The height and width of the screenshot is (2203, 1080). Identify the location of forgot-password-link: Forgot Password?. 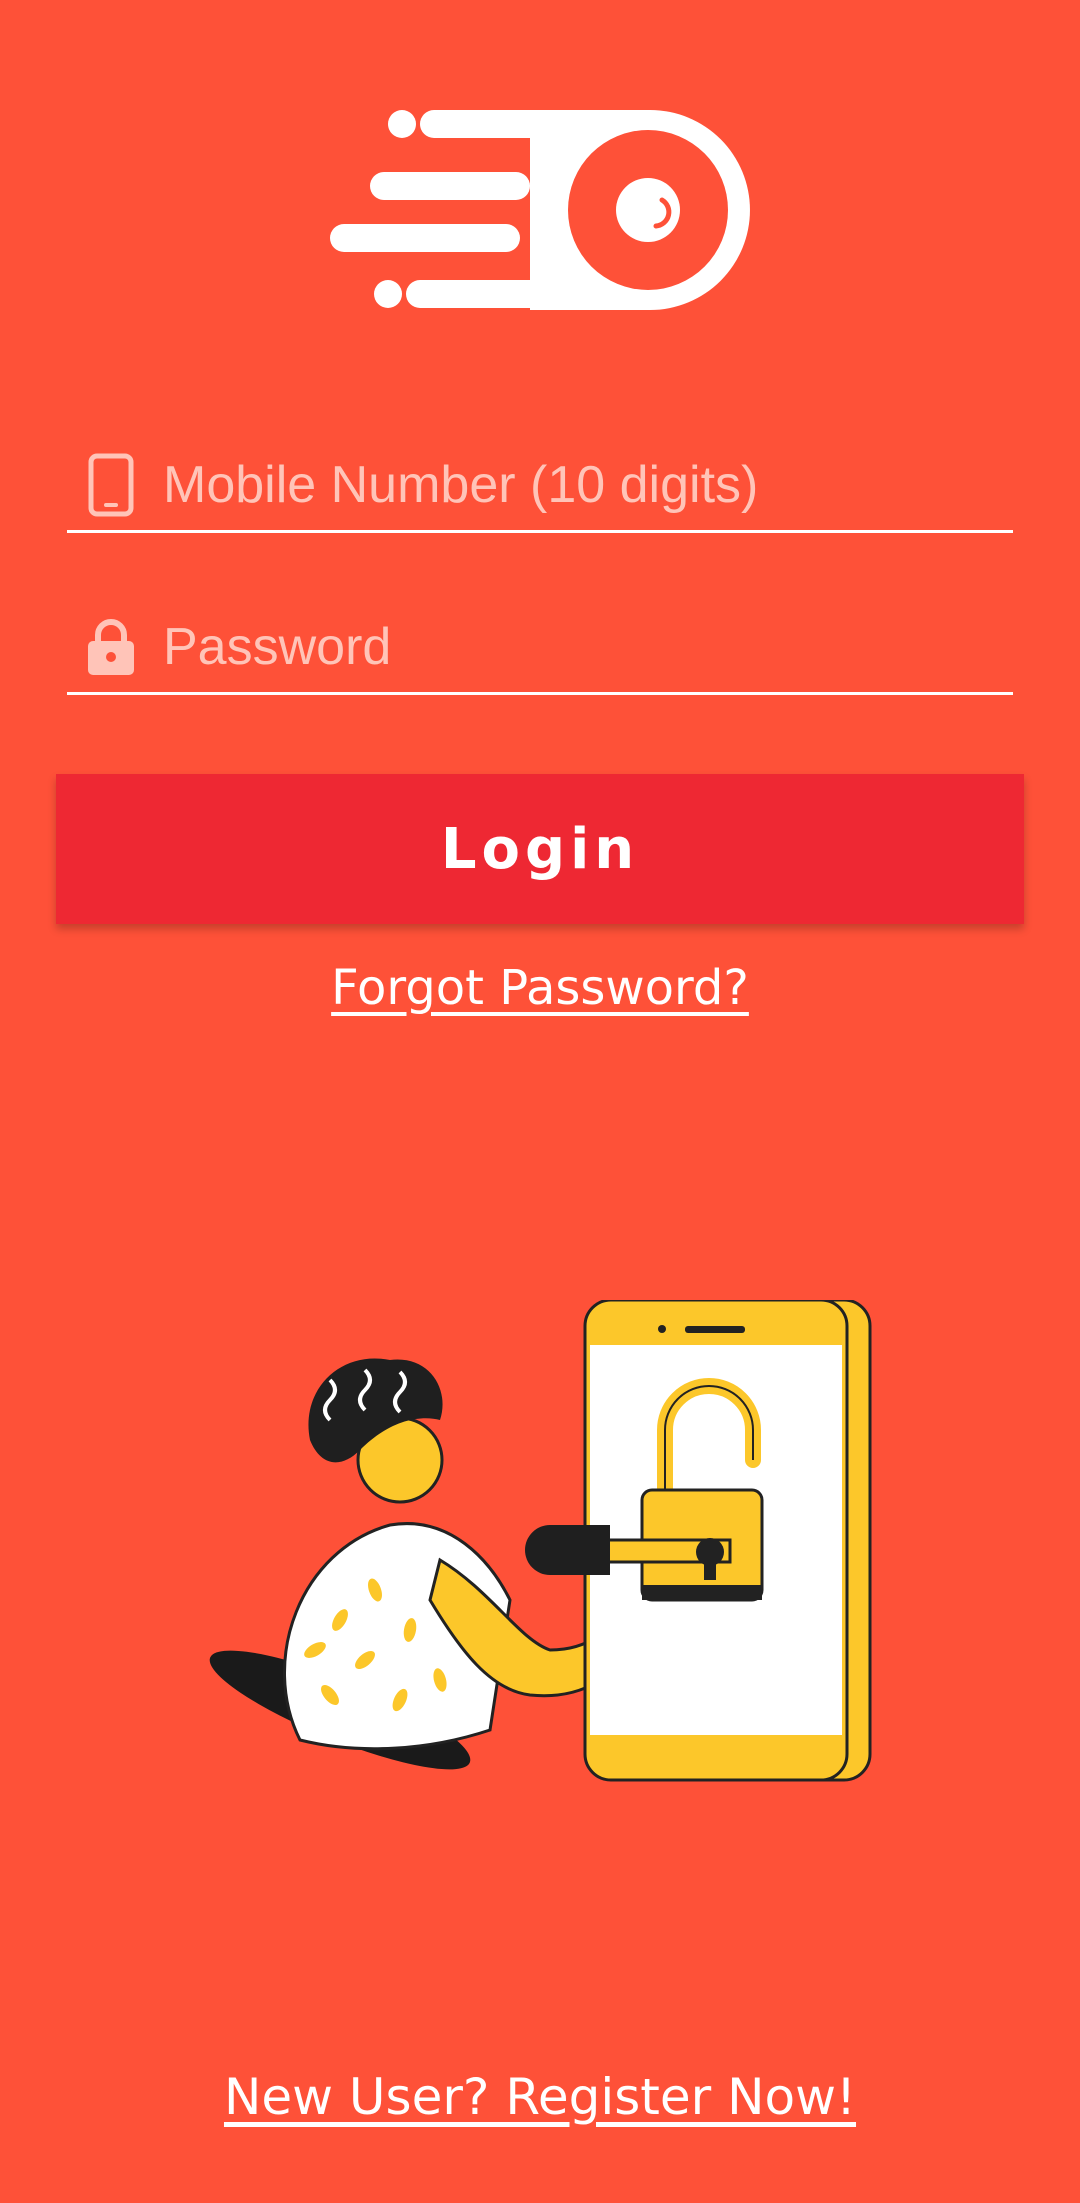
(540, 988).